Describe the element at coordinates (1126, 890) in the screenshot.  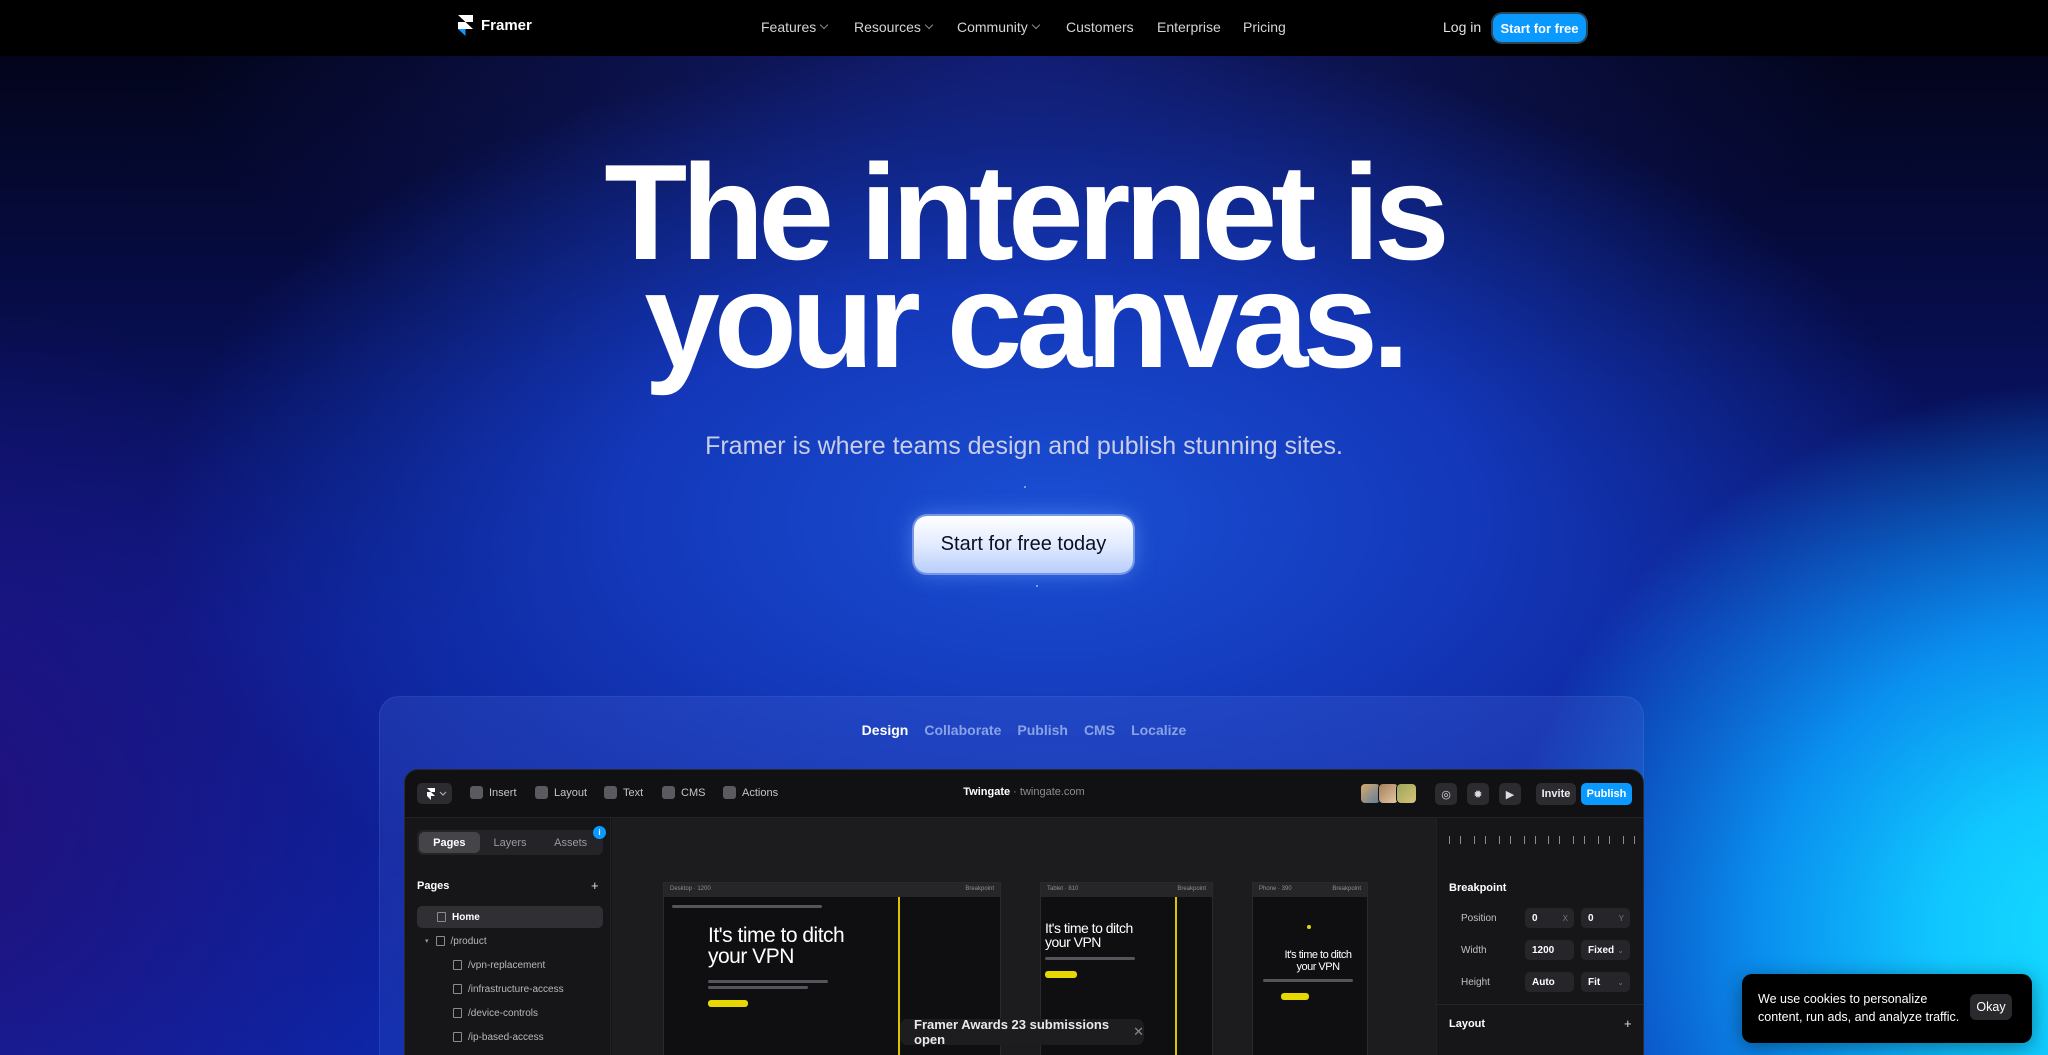
I see `frame-header: Tablet · 810 Breakpoint` at that location.